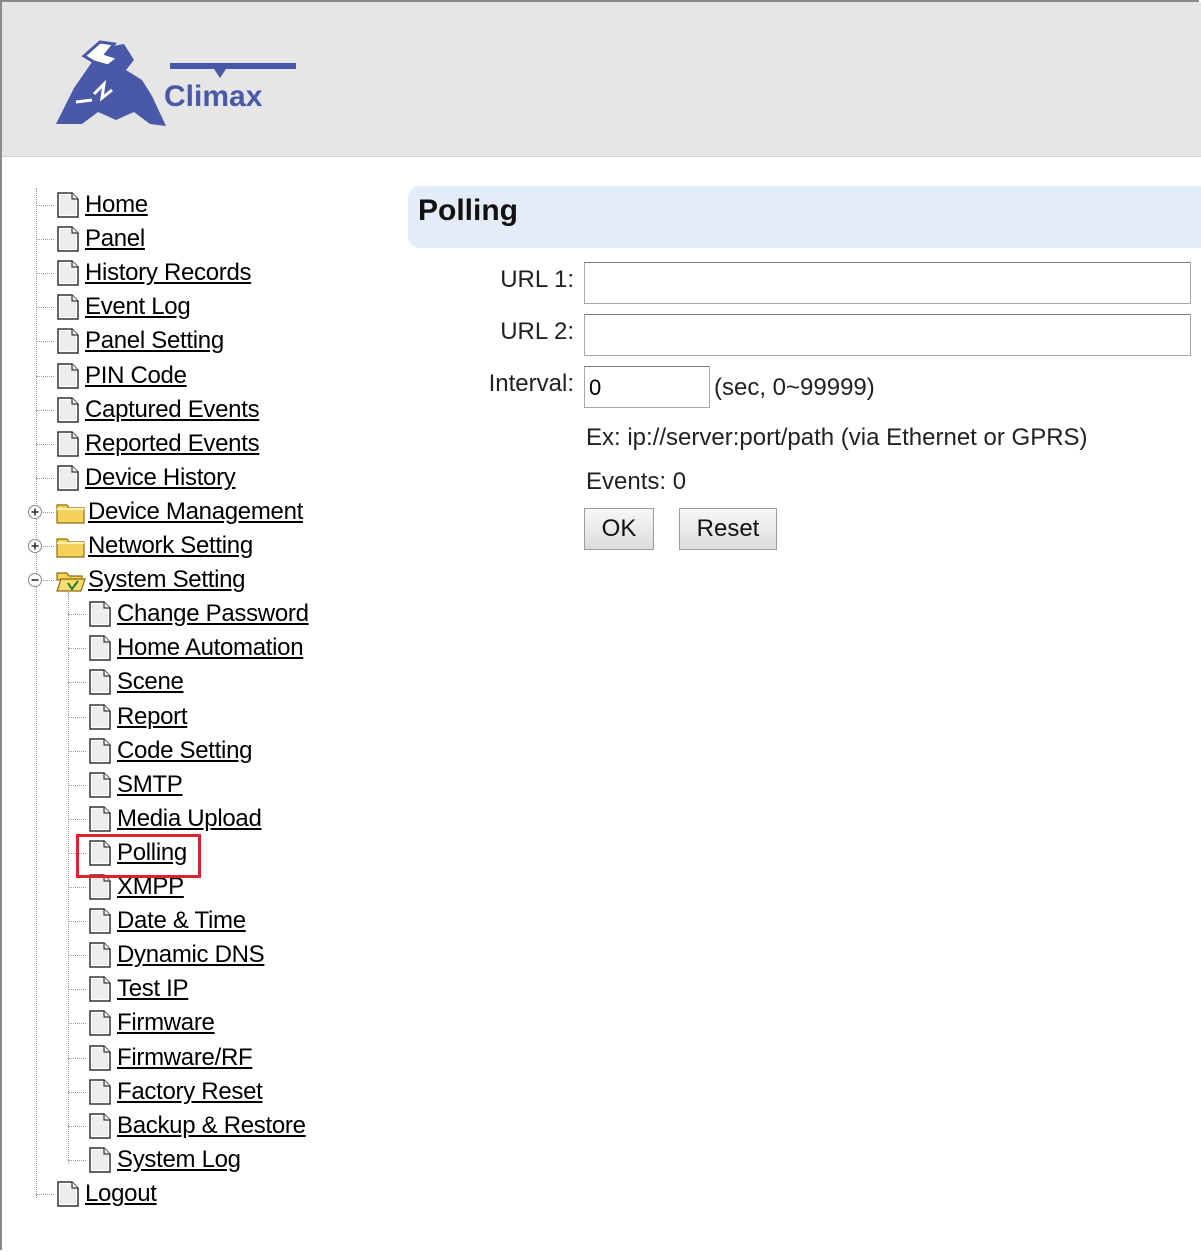 The height and width of the screenshot is (1252, 1201). I want to click on tree-link: Device Management, so click(195, 512).